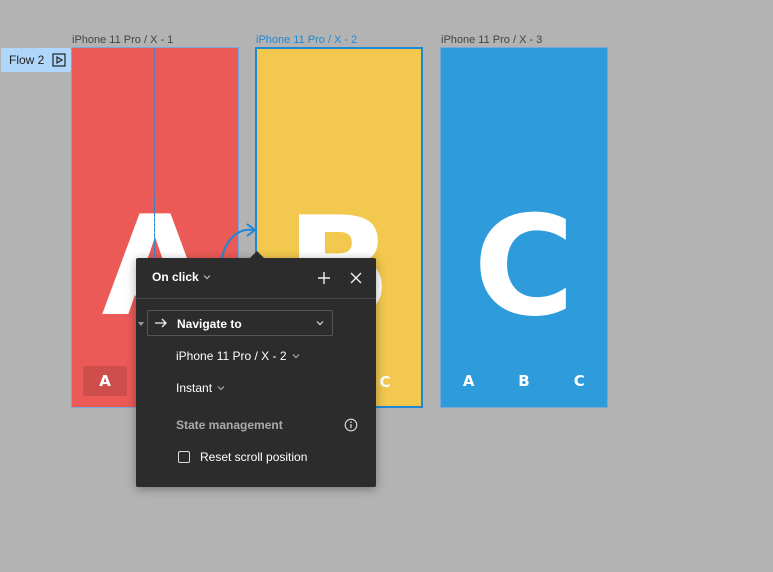 The height and width of the screenshot is (572, 773). Describe the element at coordinates (254, 457) in the screenshot. I see `reset-scroll-label: Reset scroll position` at that location.